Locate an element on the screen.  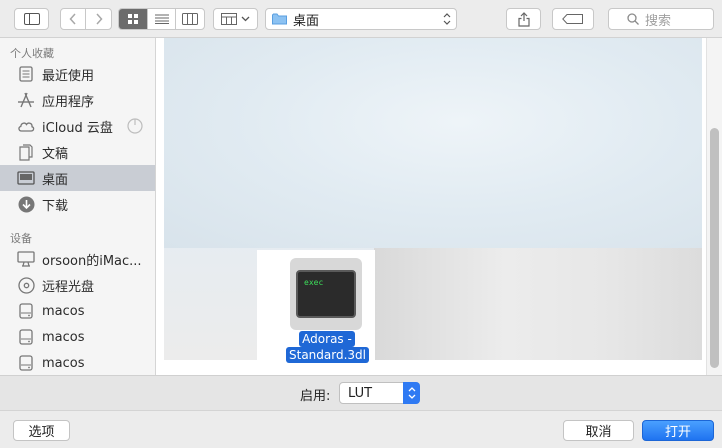
format-row: 启用: LUT is located at coordinates (361, 392).